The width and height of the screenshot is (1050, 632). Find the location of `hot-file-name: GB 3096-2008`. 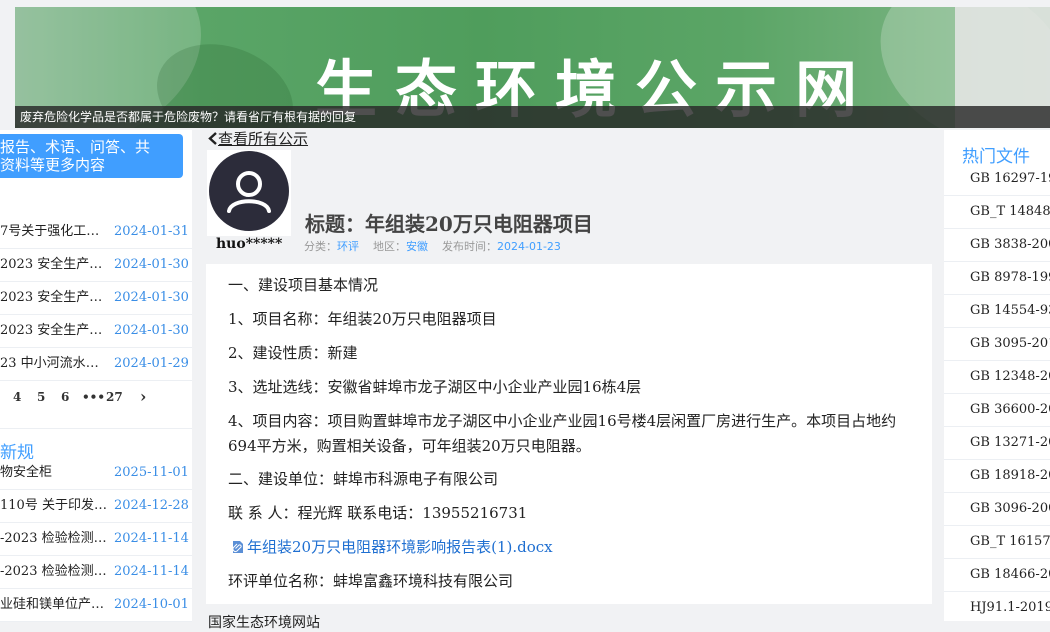

hot-file-name: GB 3096-2008 is located at coordinates (1010, 508).